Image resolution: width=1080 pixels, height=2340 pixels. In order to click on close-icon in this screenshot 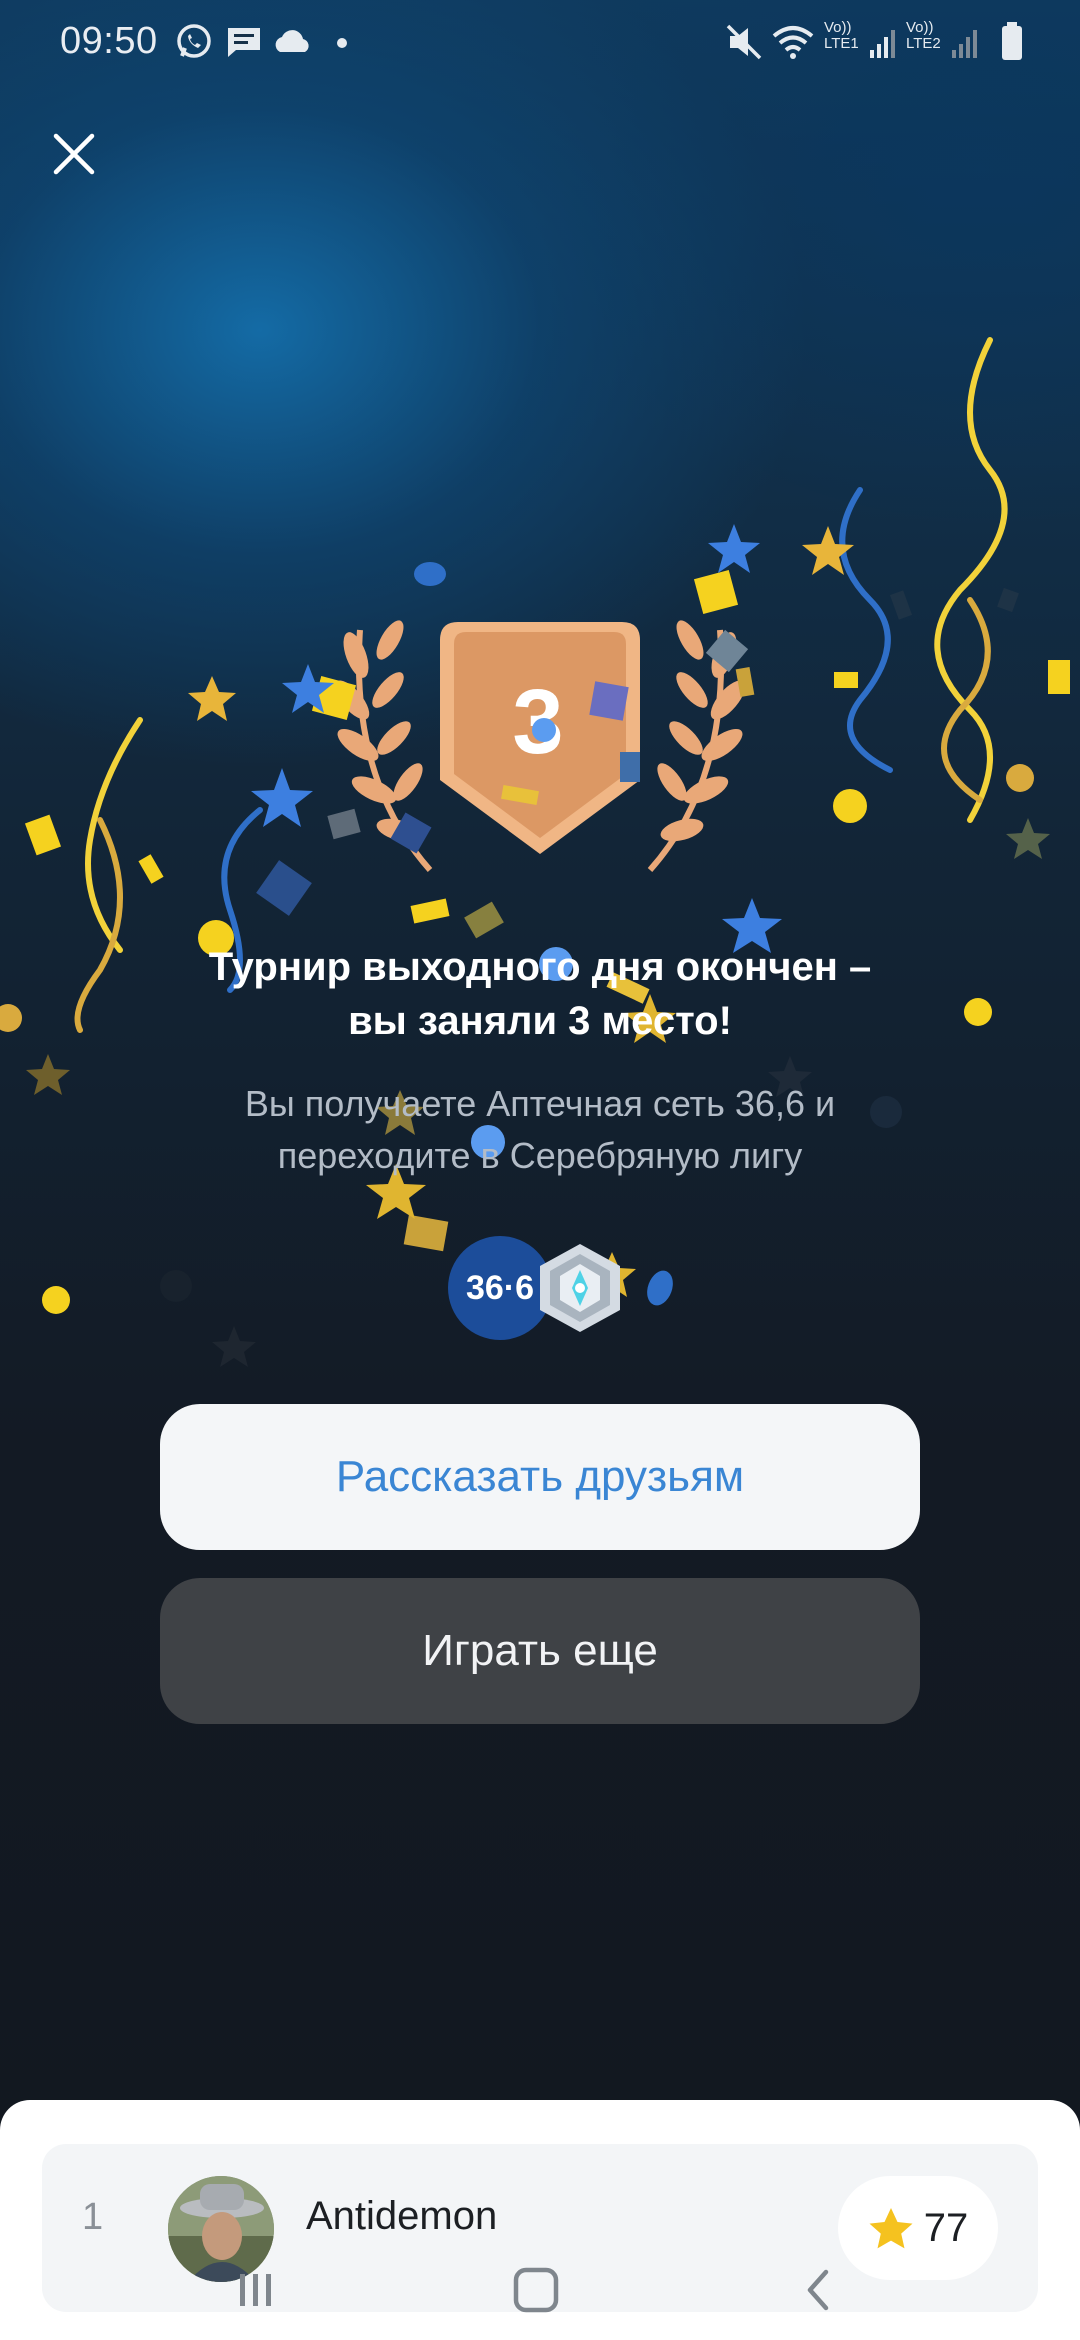, I will do `click(74, 154)`.